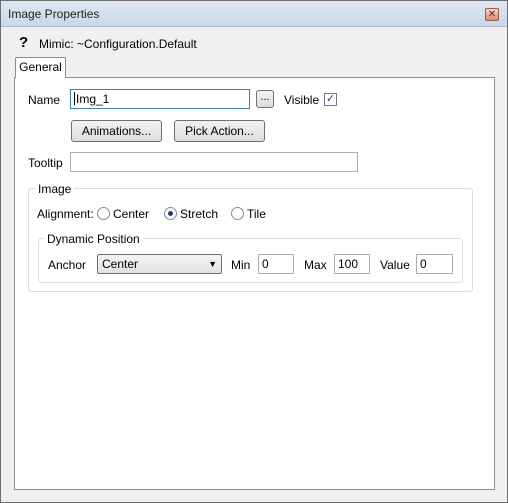 The height and width of the screenshot is (503, 508). What do you see at coordinates (256, 214) in the screenshot?
I see `alignment-tile-label: Tile` at bounding box center [256, 214].